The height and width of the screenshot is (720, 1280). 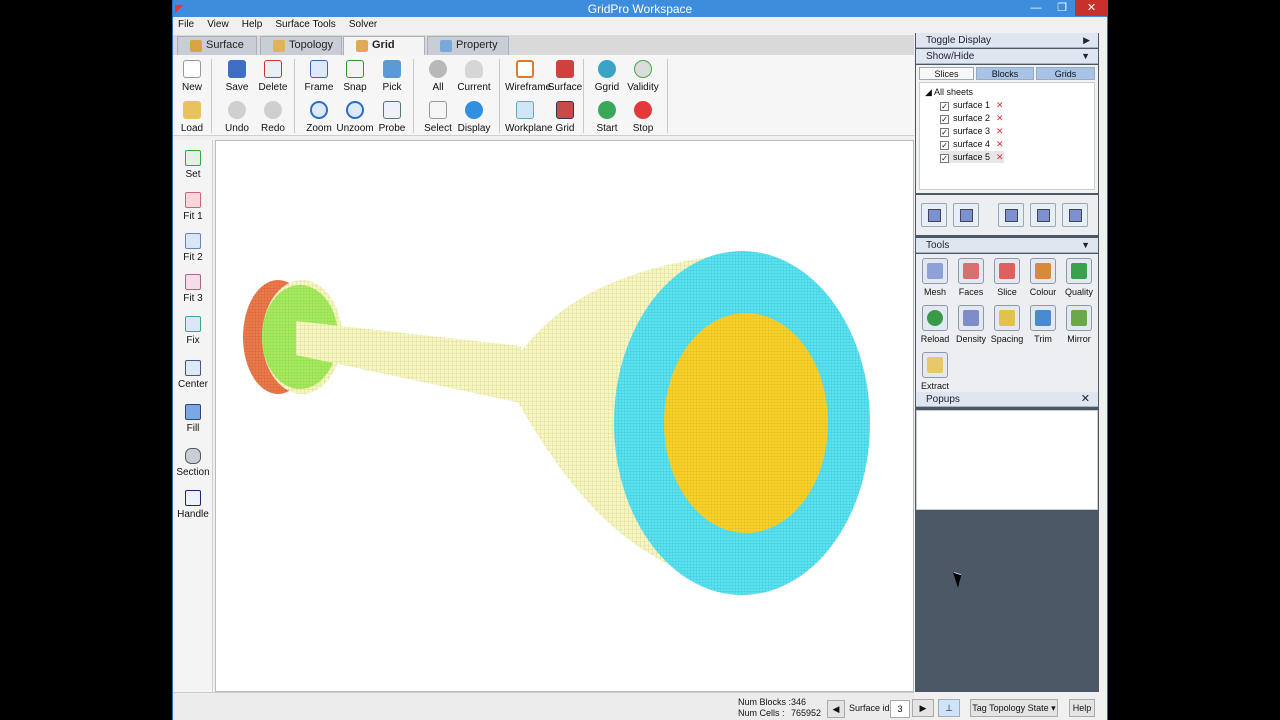 What do you see at coordinates (565, 77) in the screenshot?
I see `surface-button: Surface` at bounding box center [565, 77].